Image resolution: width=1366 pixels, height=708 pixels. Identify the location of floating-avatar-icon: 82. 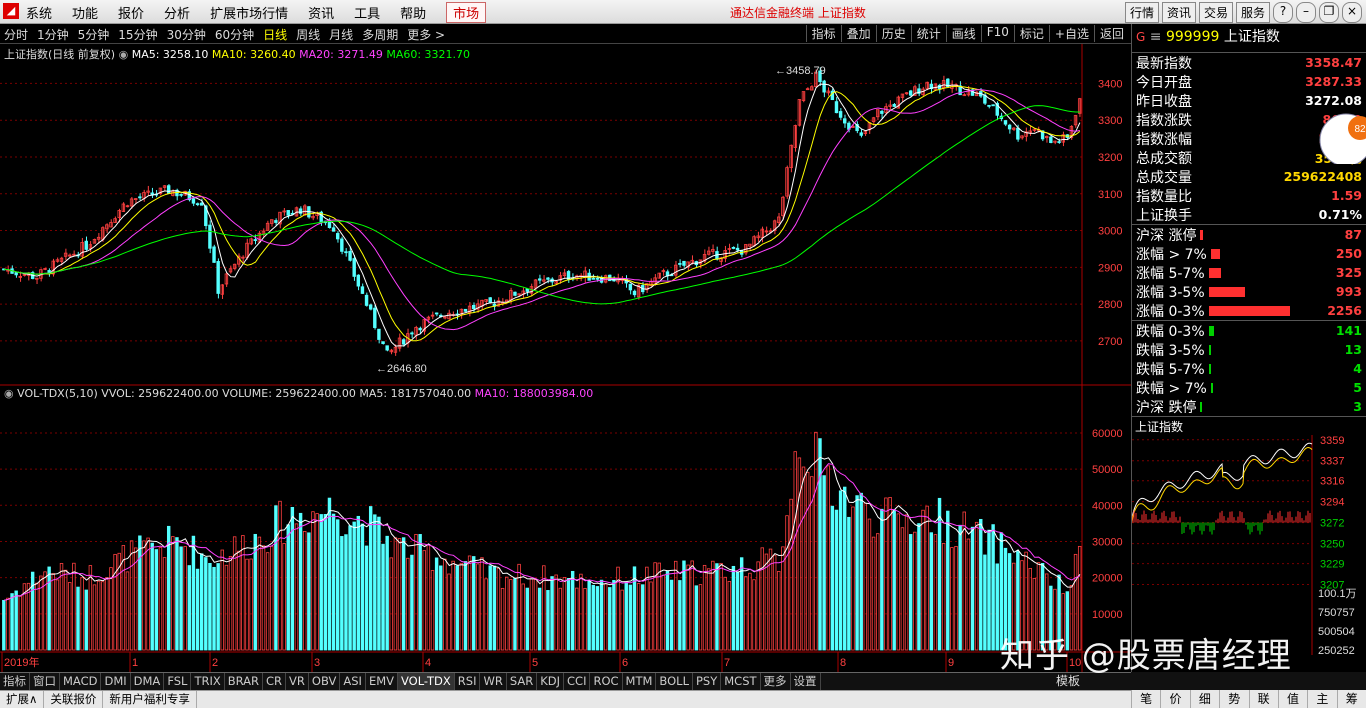
(1341, 134).